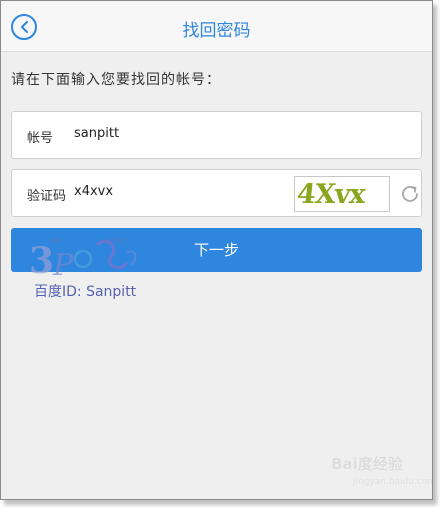  What do you see at coordinates (393, 482) in the screenshot?
I see `baidu-jingyan-url: jingyan.baidu.com` at bounding box center [393, 482].